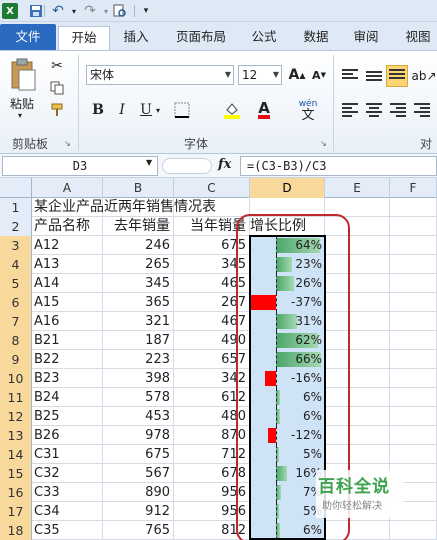 The width and height of the screenshot is (437, 540). I want to click on cell-a17: C34, so click(67, 511).